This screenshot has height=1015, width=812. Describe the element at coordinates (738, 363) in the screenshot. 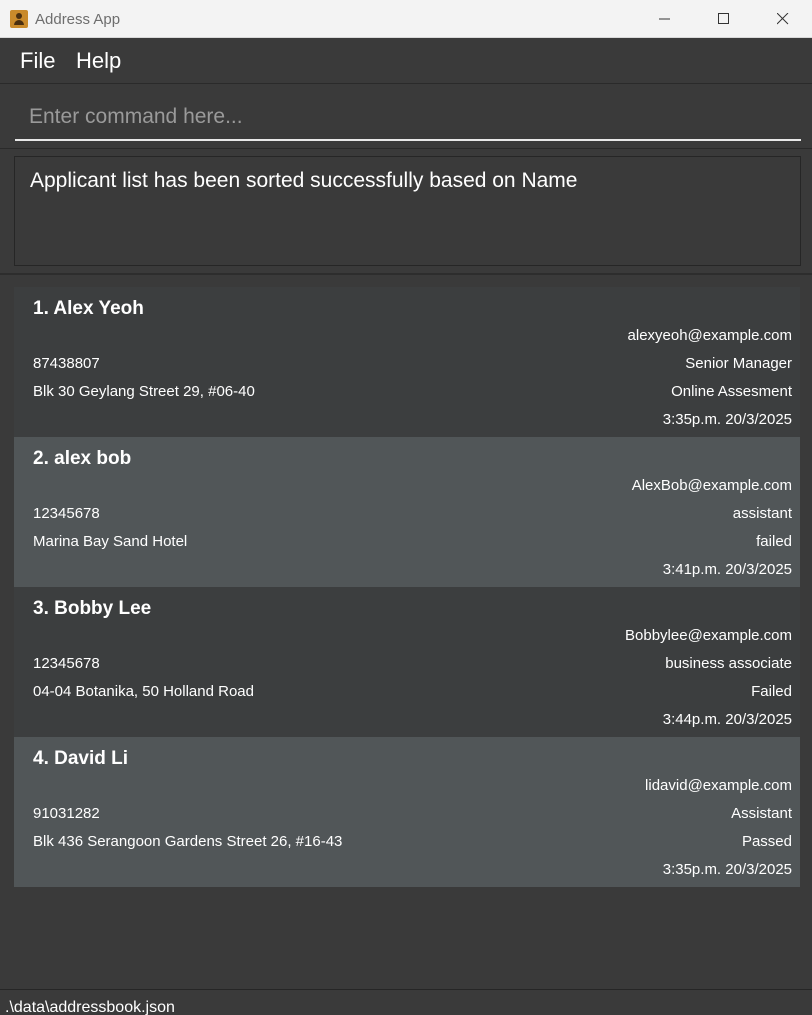

I see `applicant-job: Senior Manager` at that location.